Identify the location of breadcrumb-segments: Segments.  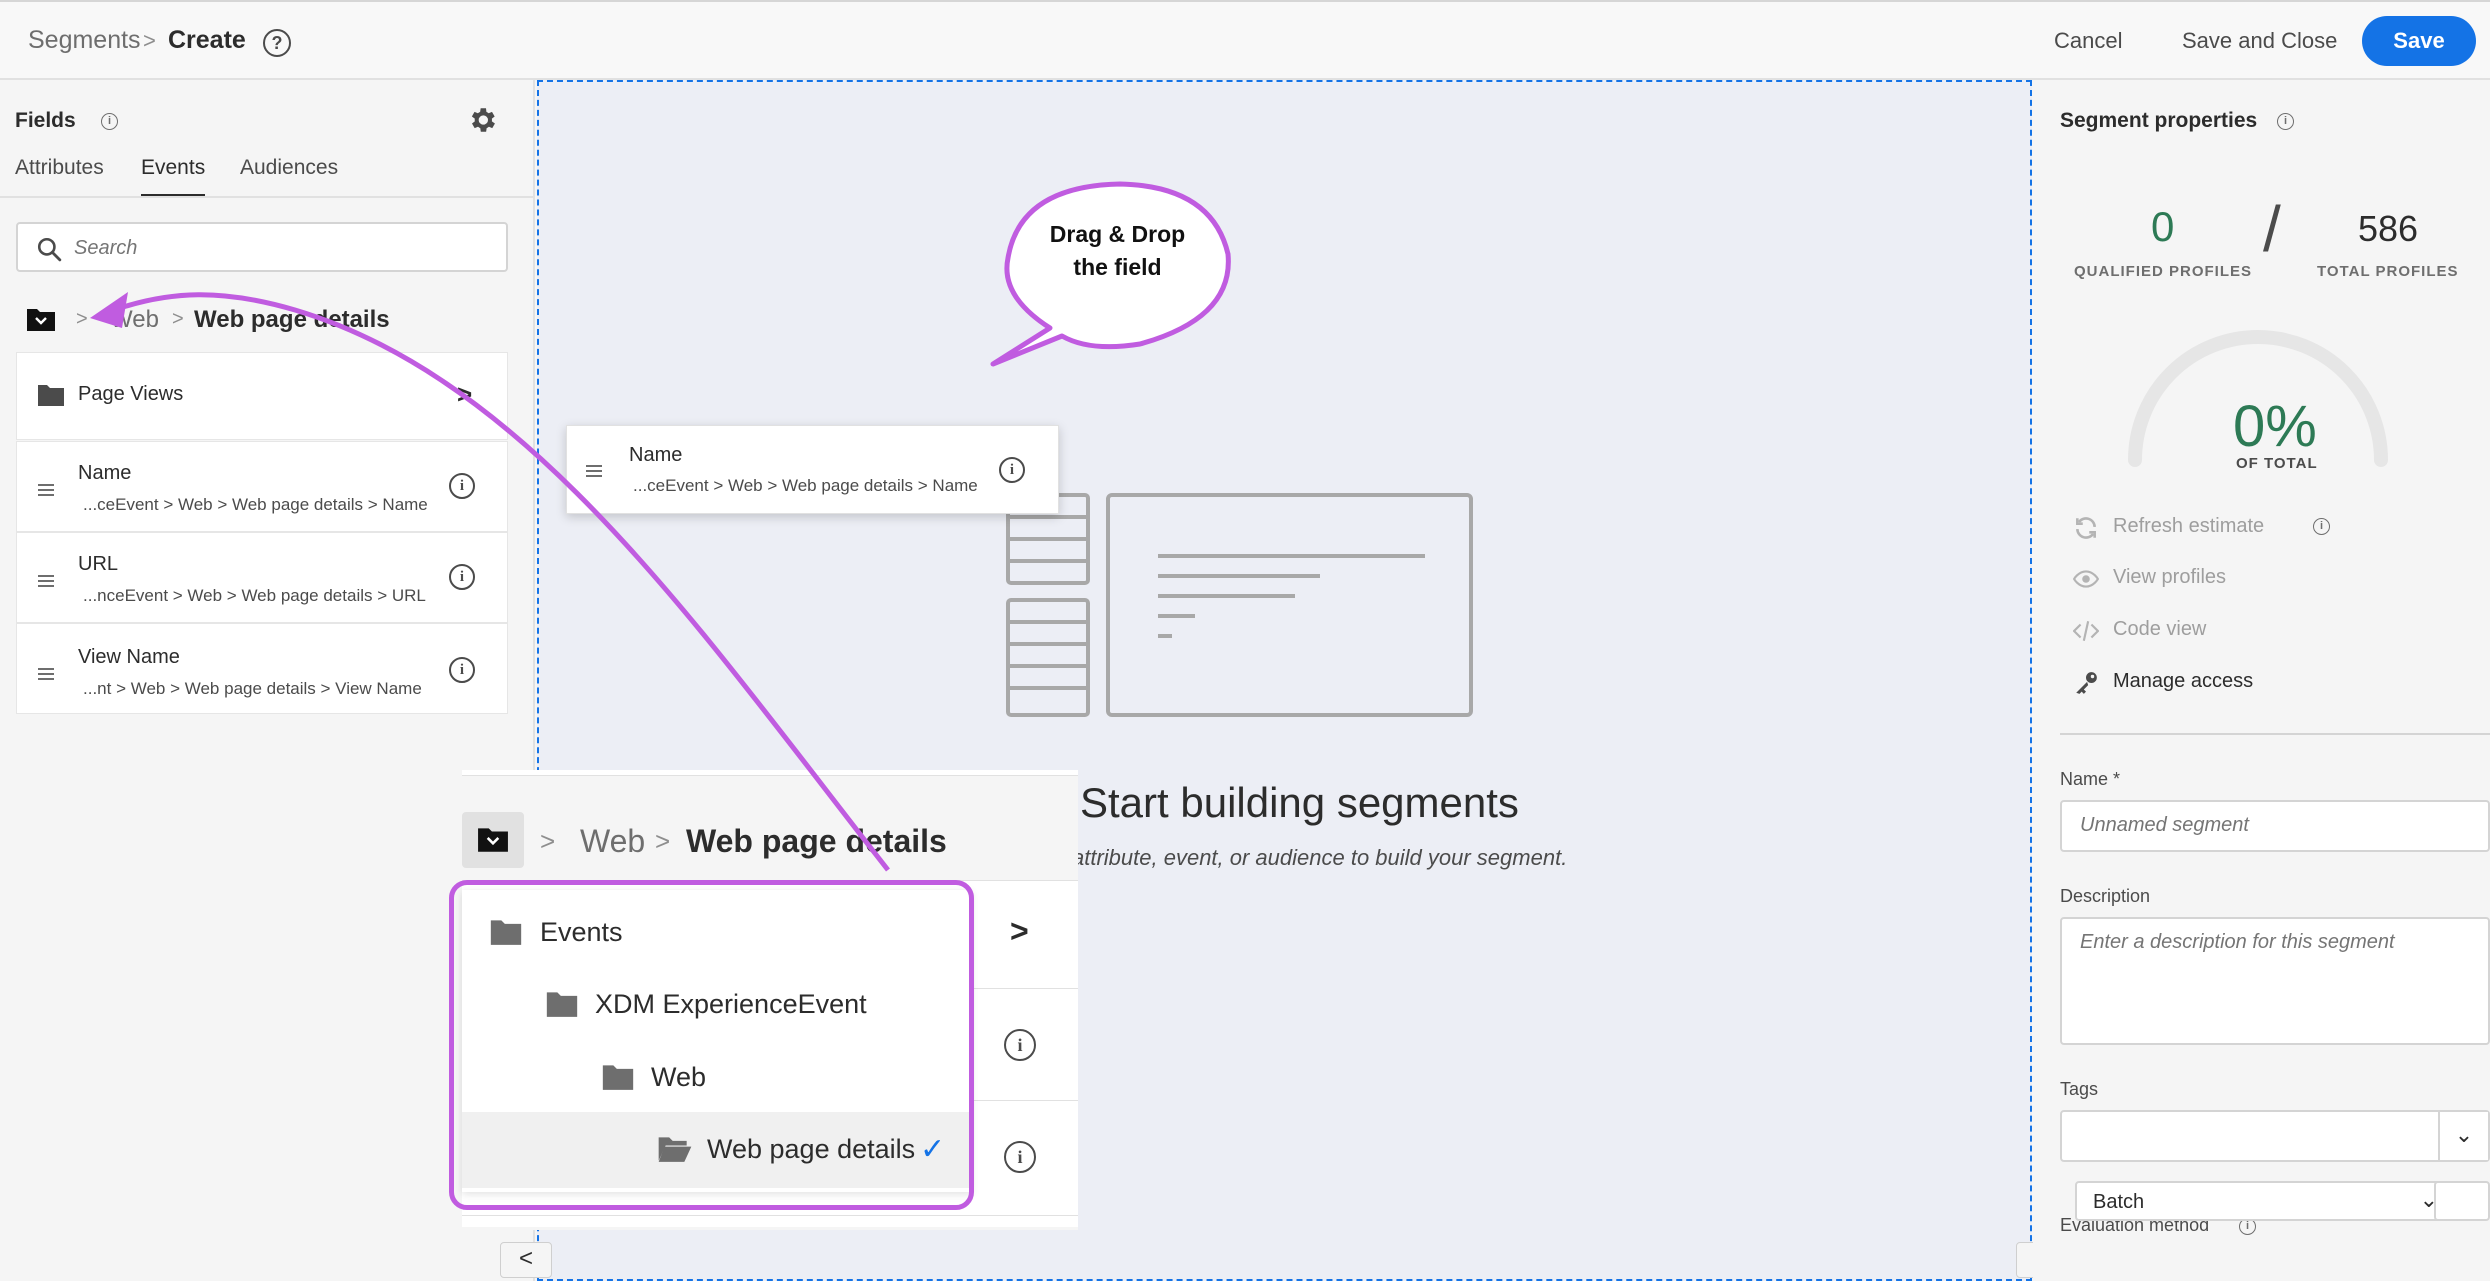
(84, 40).